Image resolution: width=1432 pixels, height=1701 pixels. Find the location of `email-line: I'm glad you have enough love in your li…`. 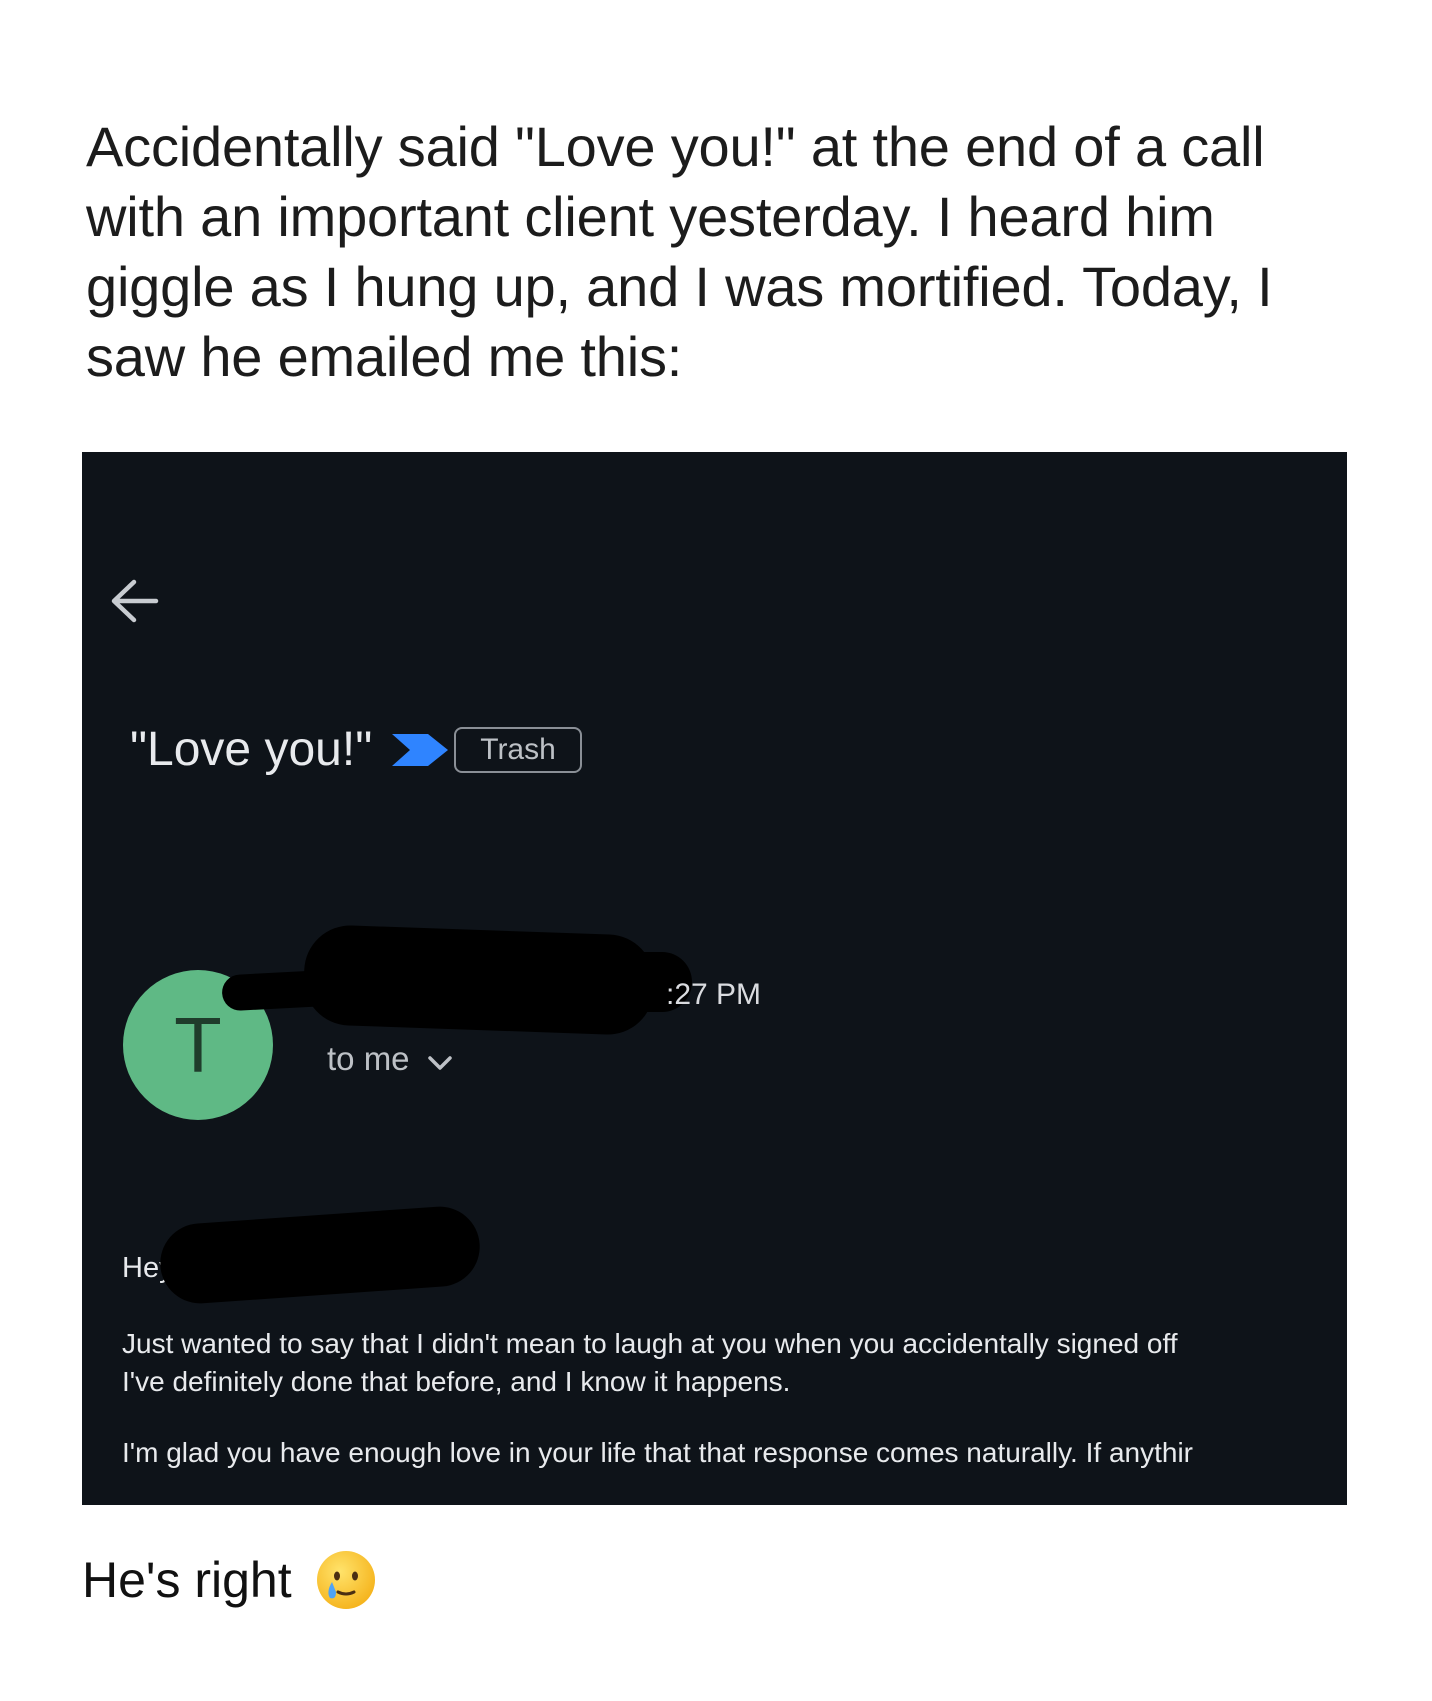

email-line: I'm glad you have enough love in your li… is located at coordinates (657, 1452).